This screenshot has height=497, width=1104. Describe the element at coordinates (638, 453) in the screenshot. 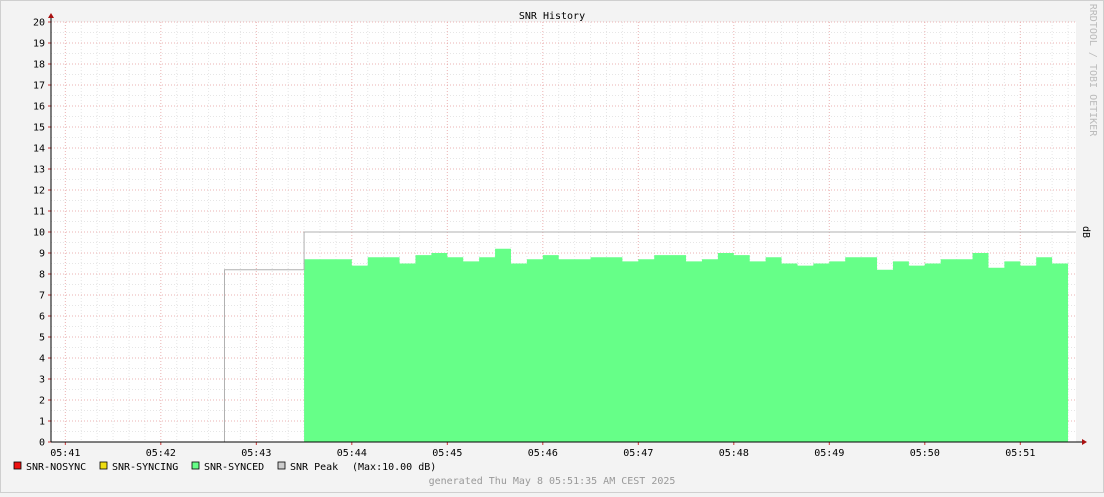

I see `x-tick-label: 05:47` at that location.